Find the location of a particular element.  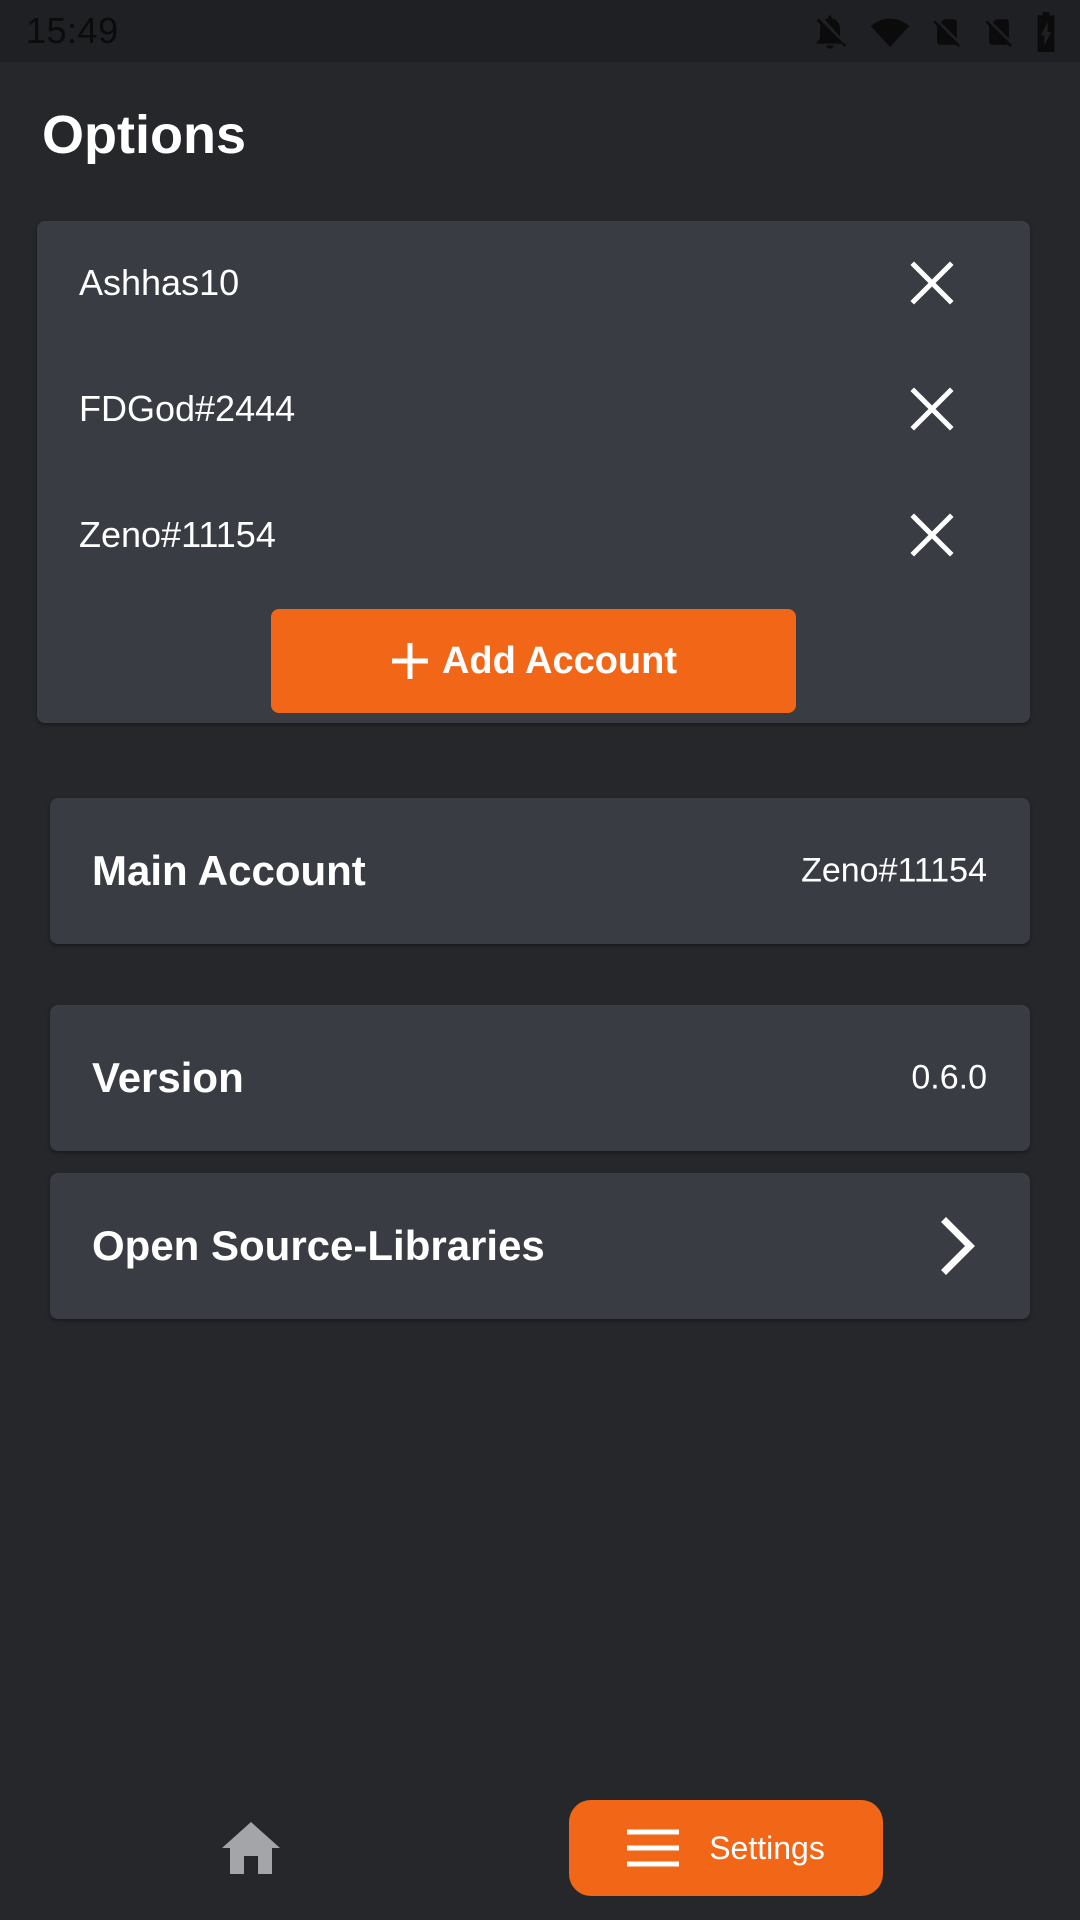

home-button is located at coordinates (251, 1848).